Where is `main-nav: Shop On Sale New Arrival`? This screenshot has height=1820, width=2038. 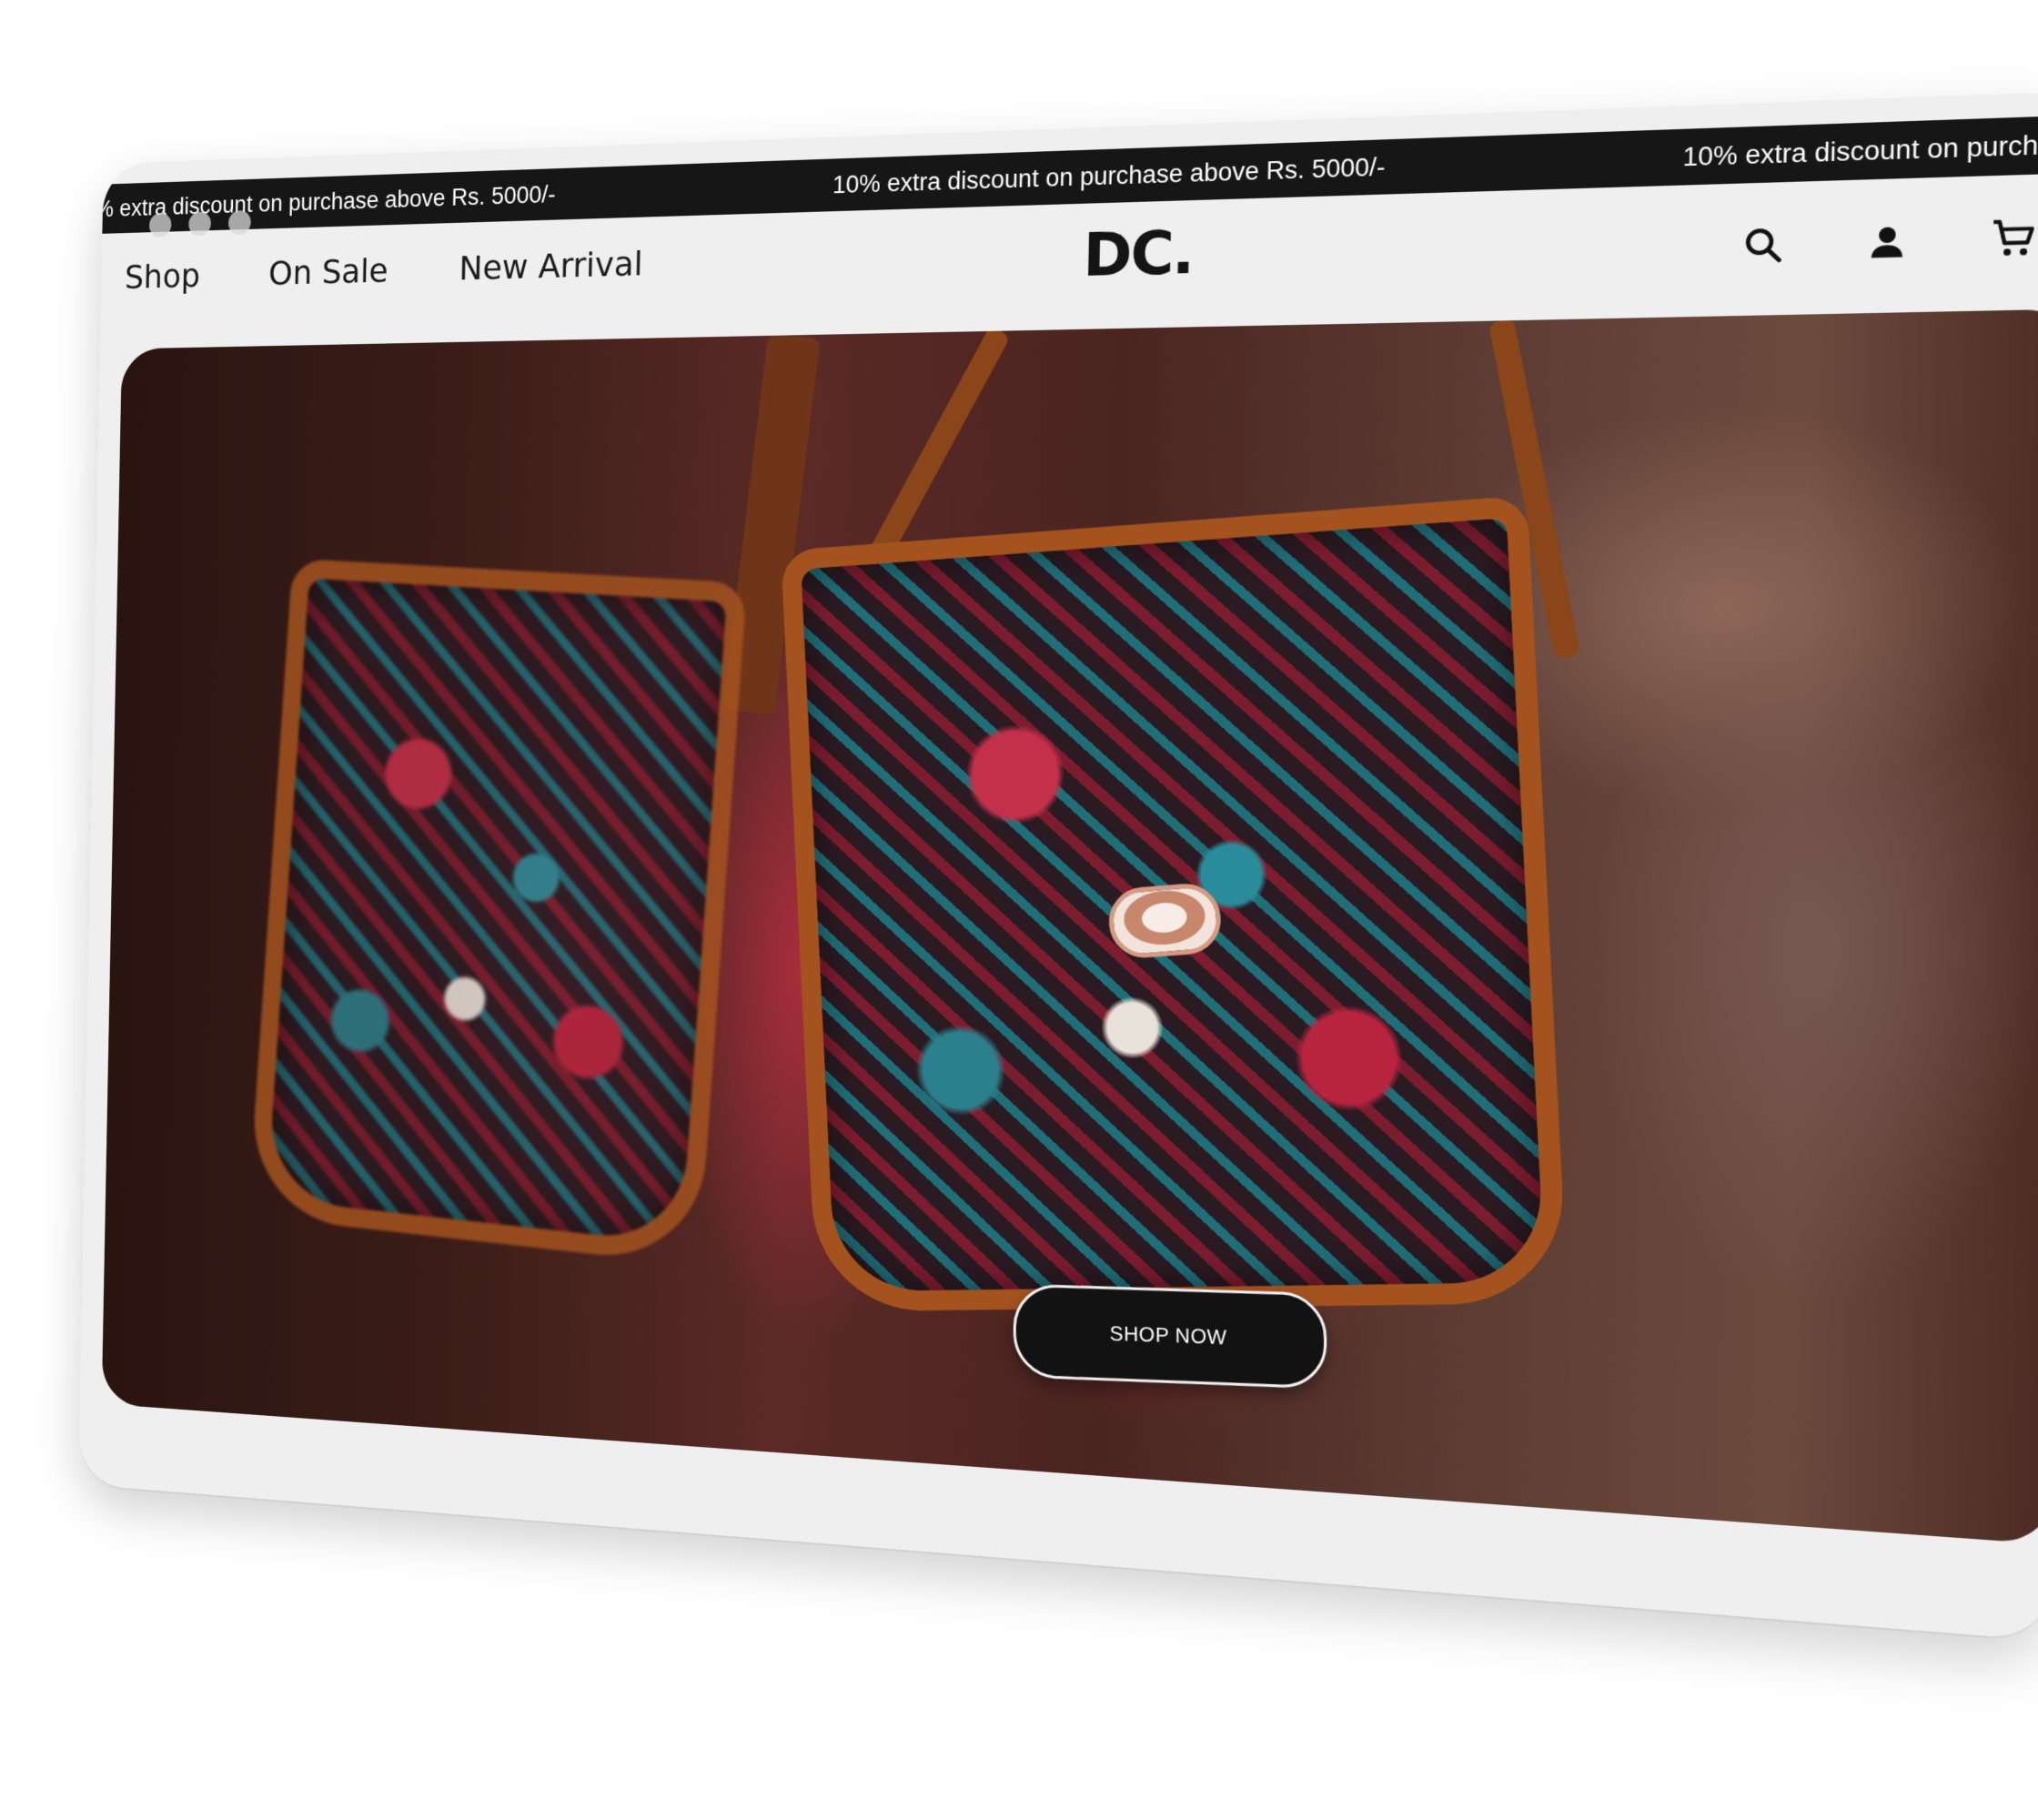
main-nav: Shop On Sale New Arrival is located at coordinates (384, 270).